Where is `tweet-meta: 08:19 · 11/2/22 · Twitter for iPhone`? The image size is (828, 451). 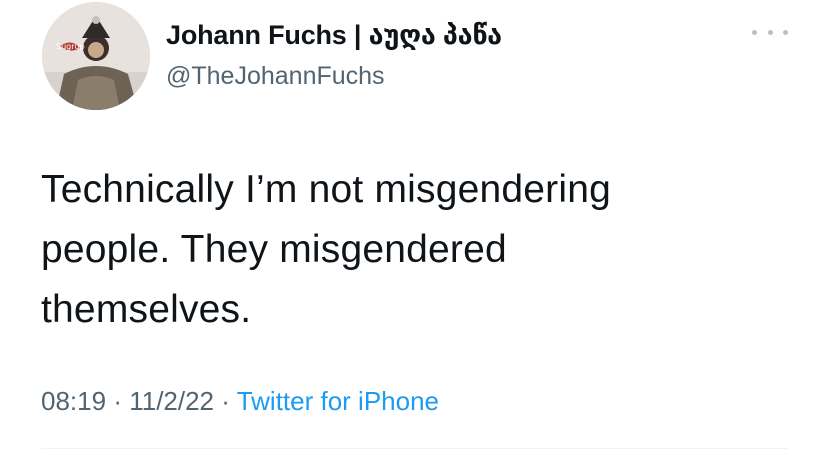 tweet-meta: 08:19 · 11/2/22 · Twitter for iPhone is located at coordinates (240, 401).